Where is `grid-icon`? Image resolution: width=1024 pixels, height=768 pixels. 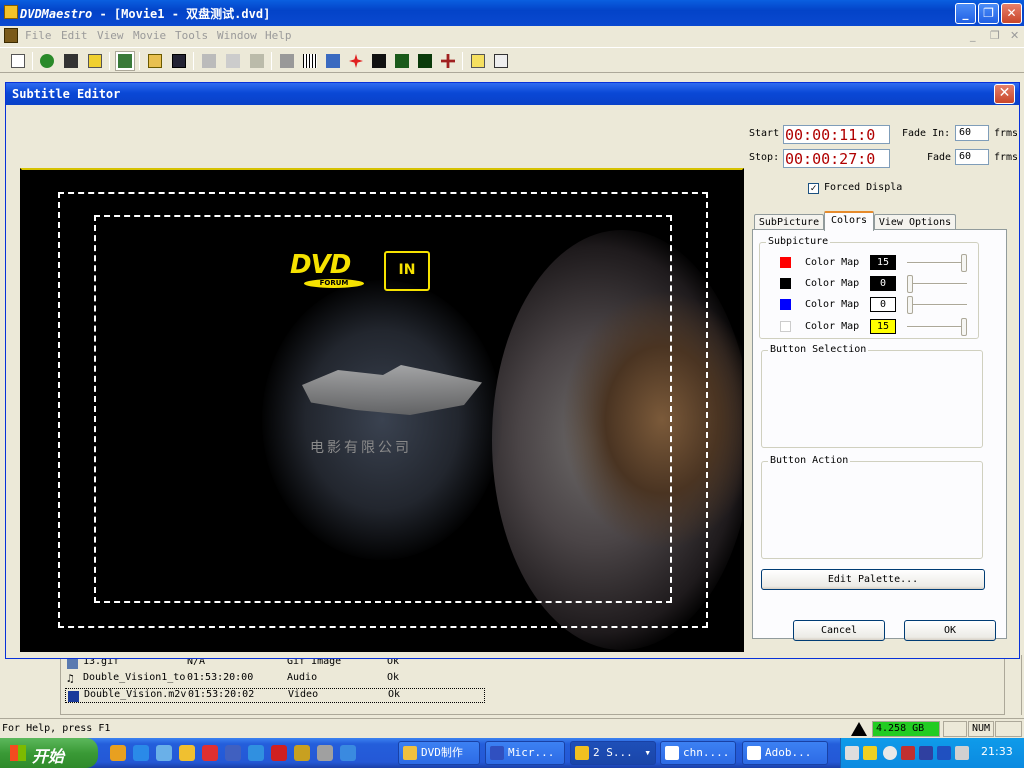 grid-icon is located at coordinates (333, 61).